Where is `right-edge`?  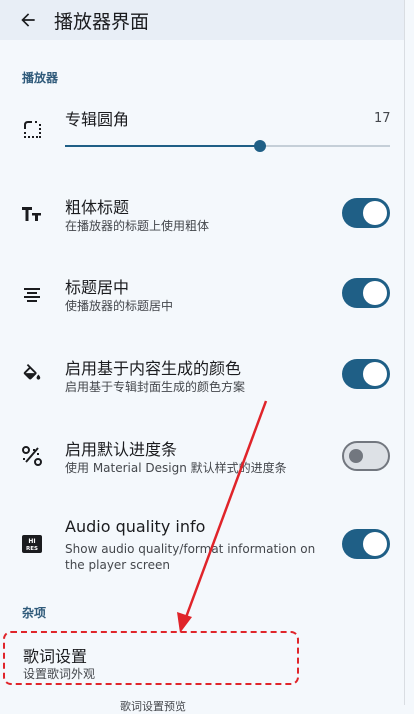
right-edge is located at coordinates (409, 352).